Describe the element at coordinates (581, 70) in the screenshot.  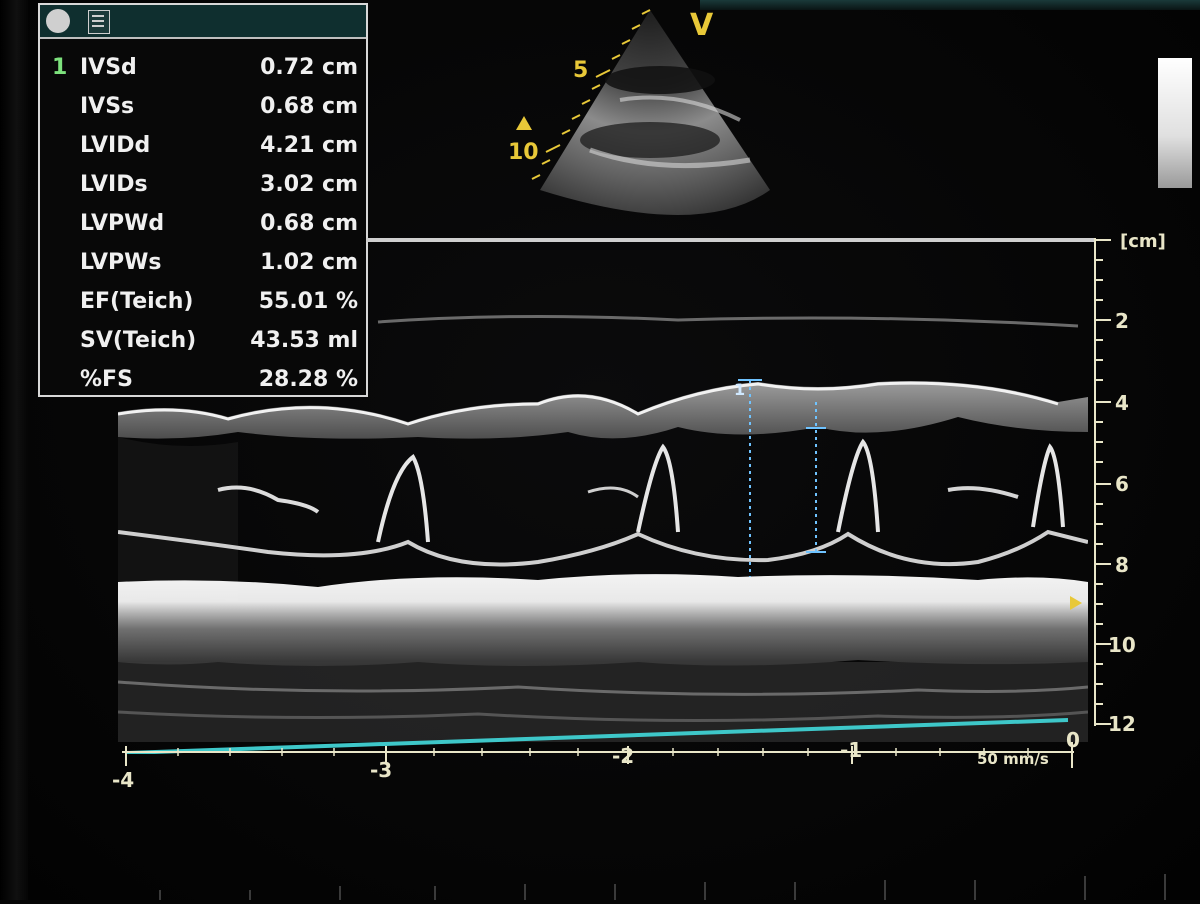
I see `sector-depth-label: 5` at that location.